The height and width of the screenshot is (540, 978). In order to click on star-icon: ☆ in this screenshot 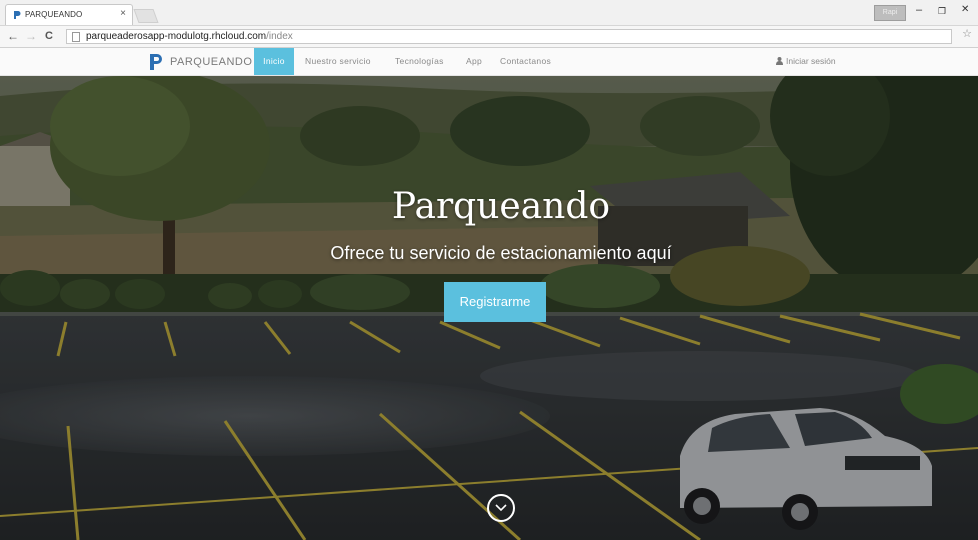, I will do `click(967, 33)`.